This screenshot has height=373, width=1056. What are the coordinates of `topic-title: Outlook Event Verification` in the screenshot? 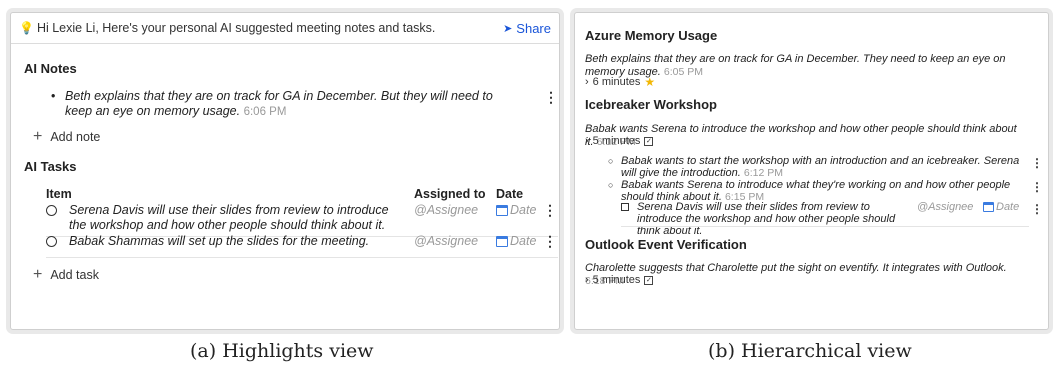 It's located at (666, 244).